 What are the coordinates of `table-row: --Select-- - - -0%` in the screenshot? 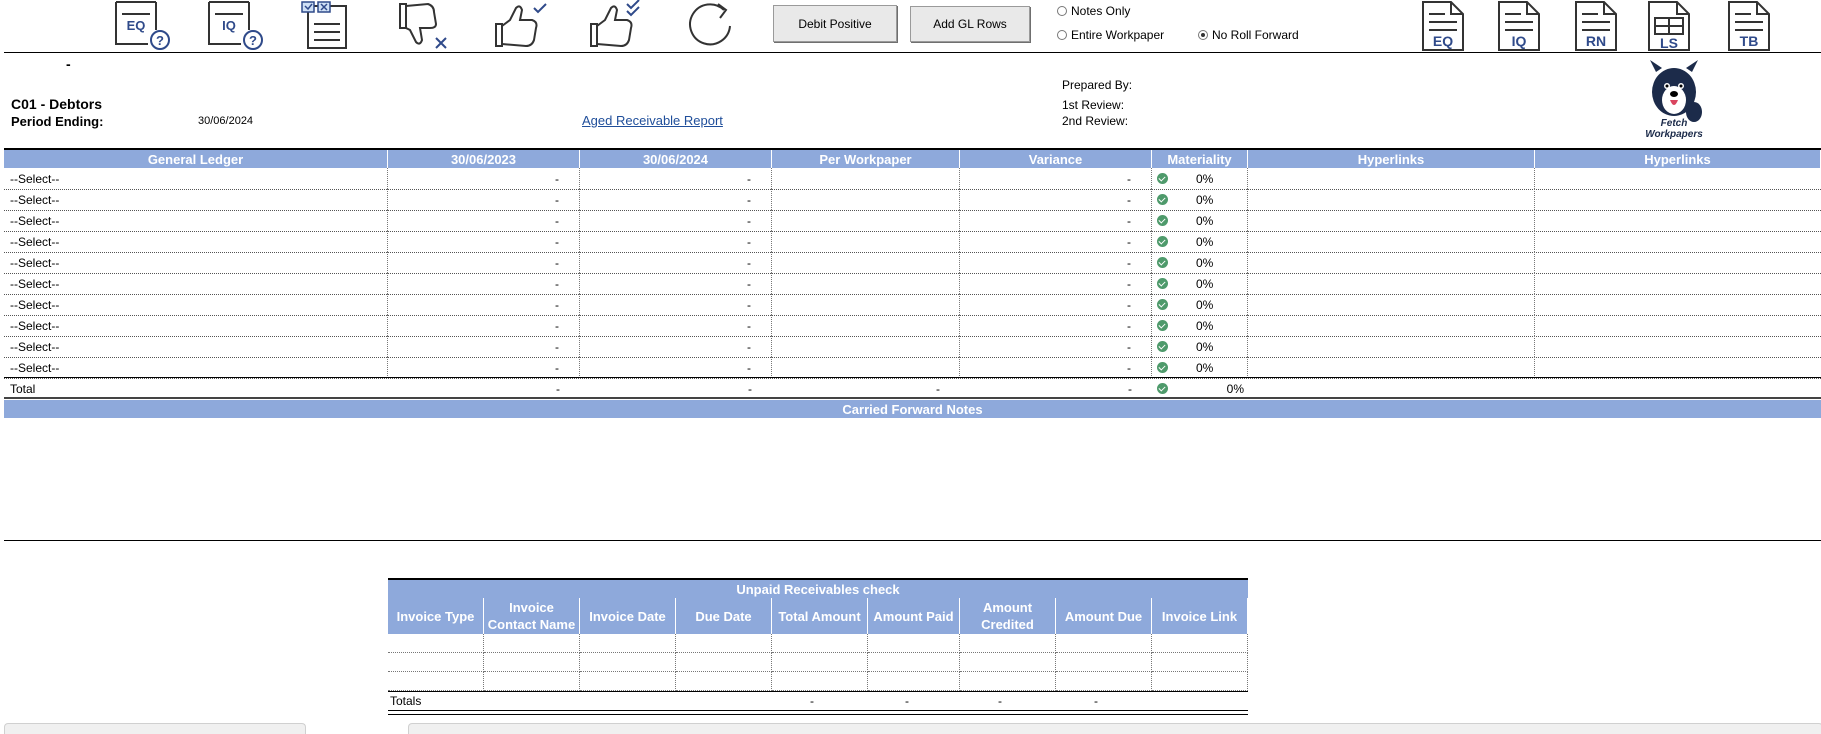 It's located at (912, 263).